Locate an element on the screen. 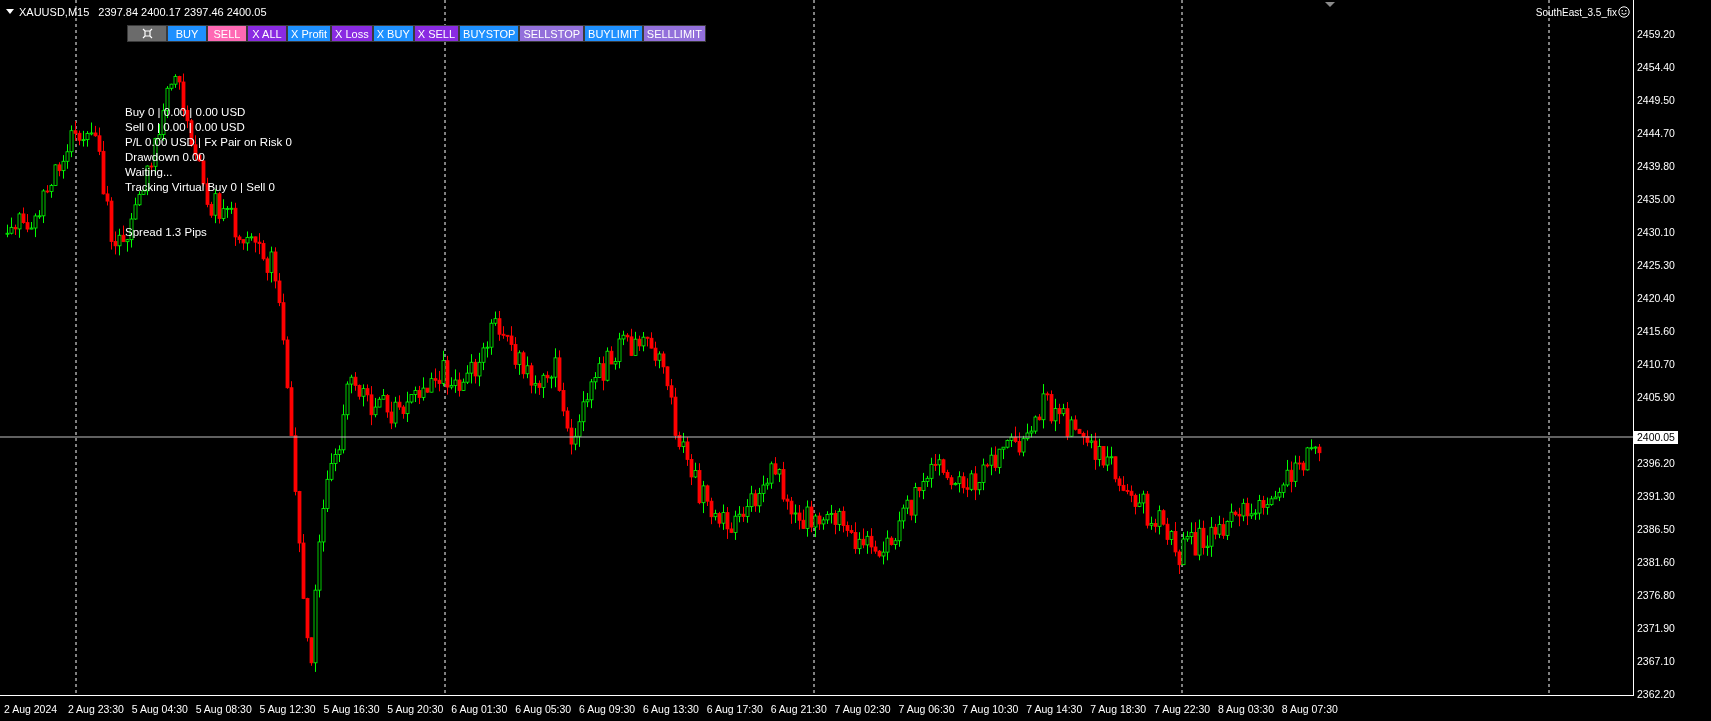  price-label: 2435.00 is located at coordinates (1656, 199).